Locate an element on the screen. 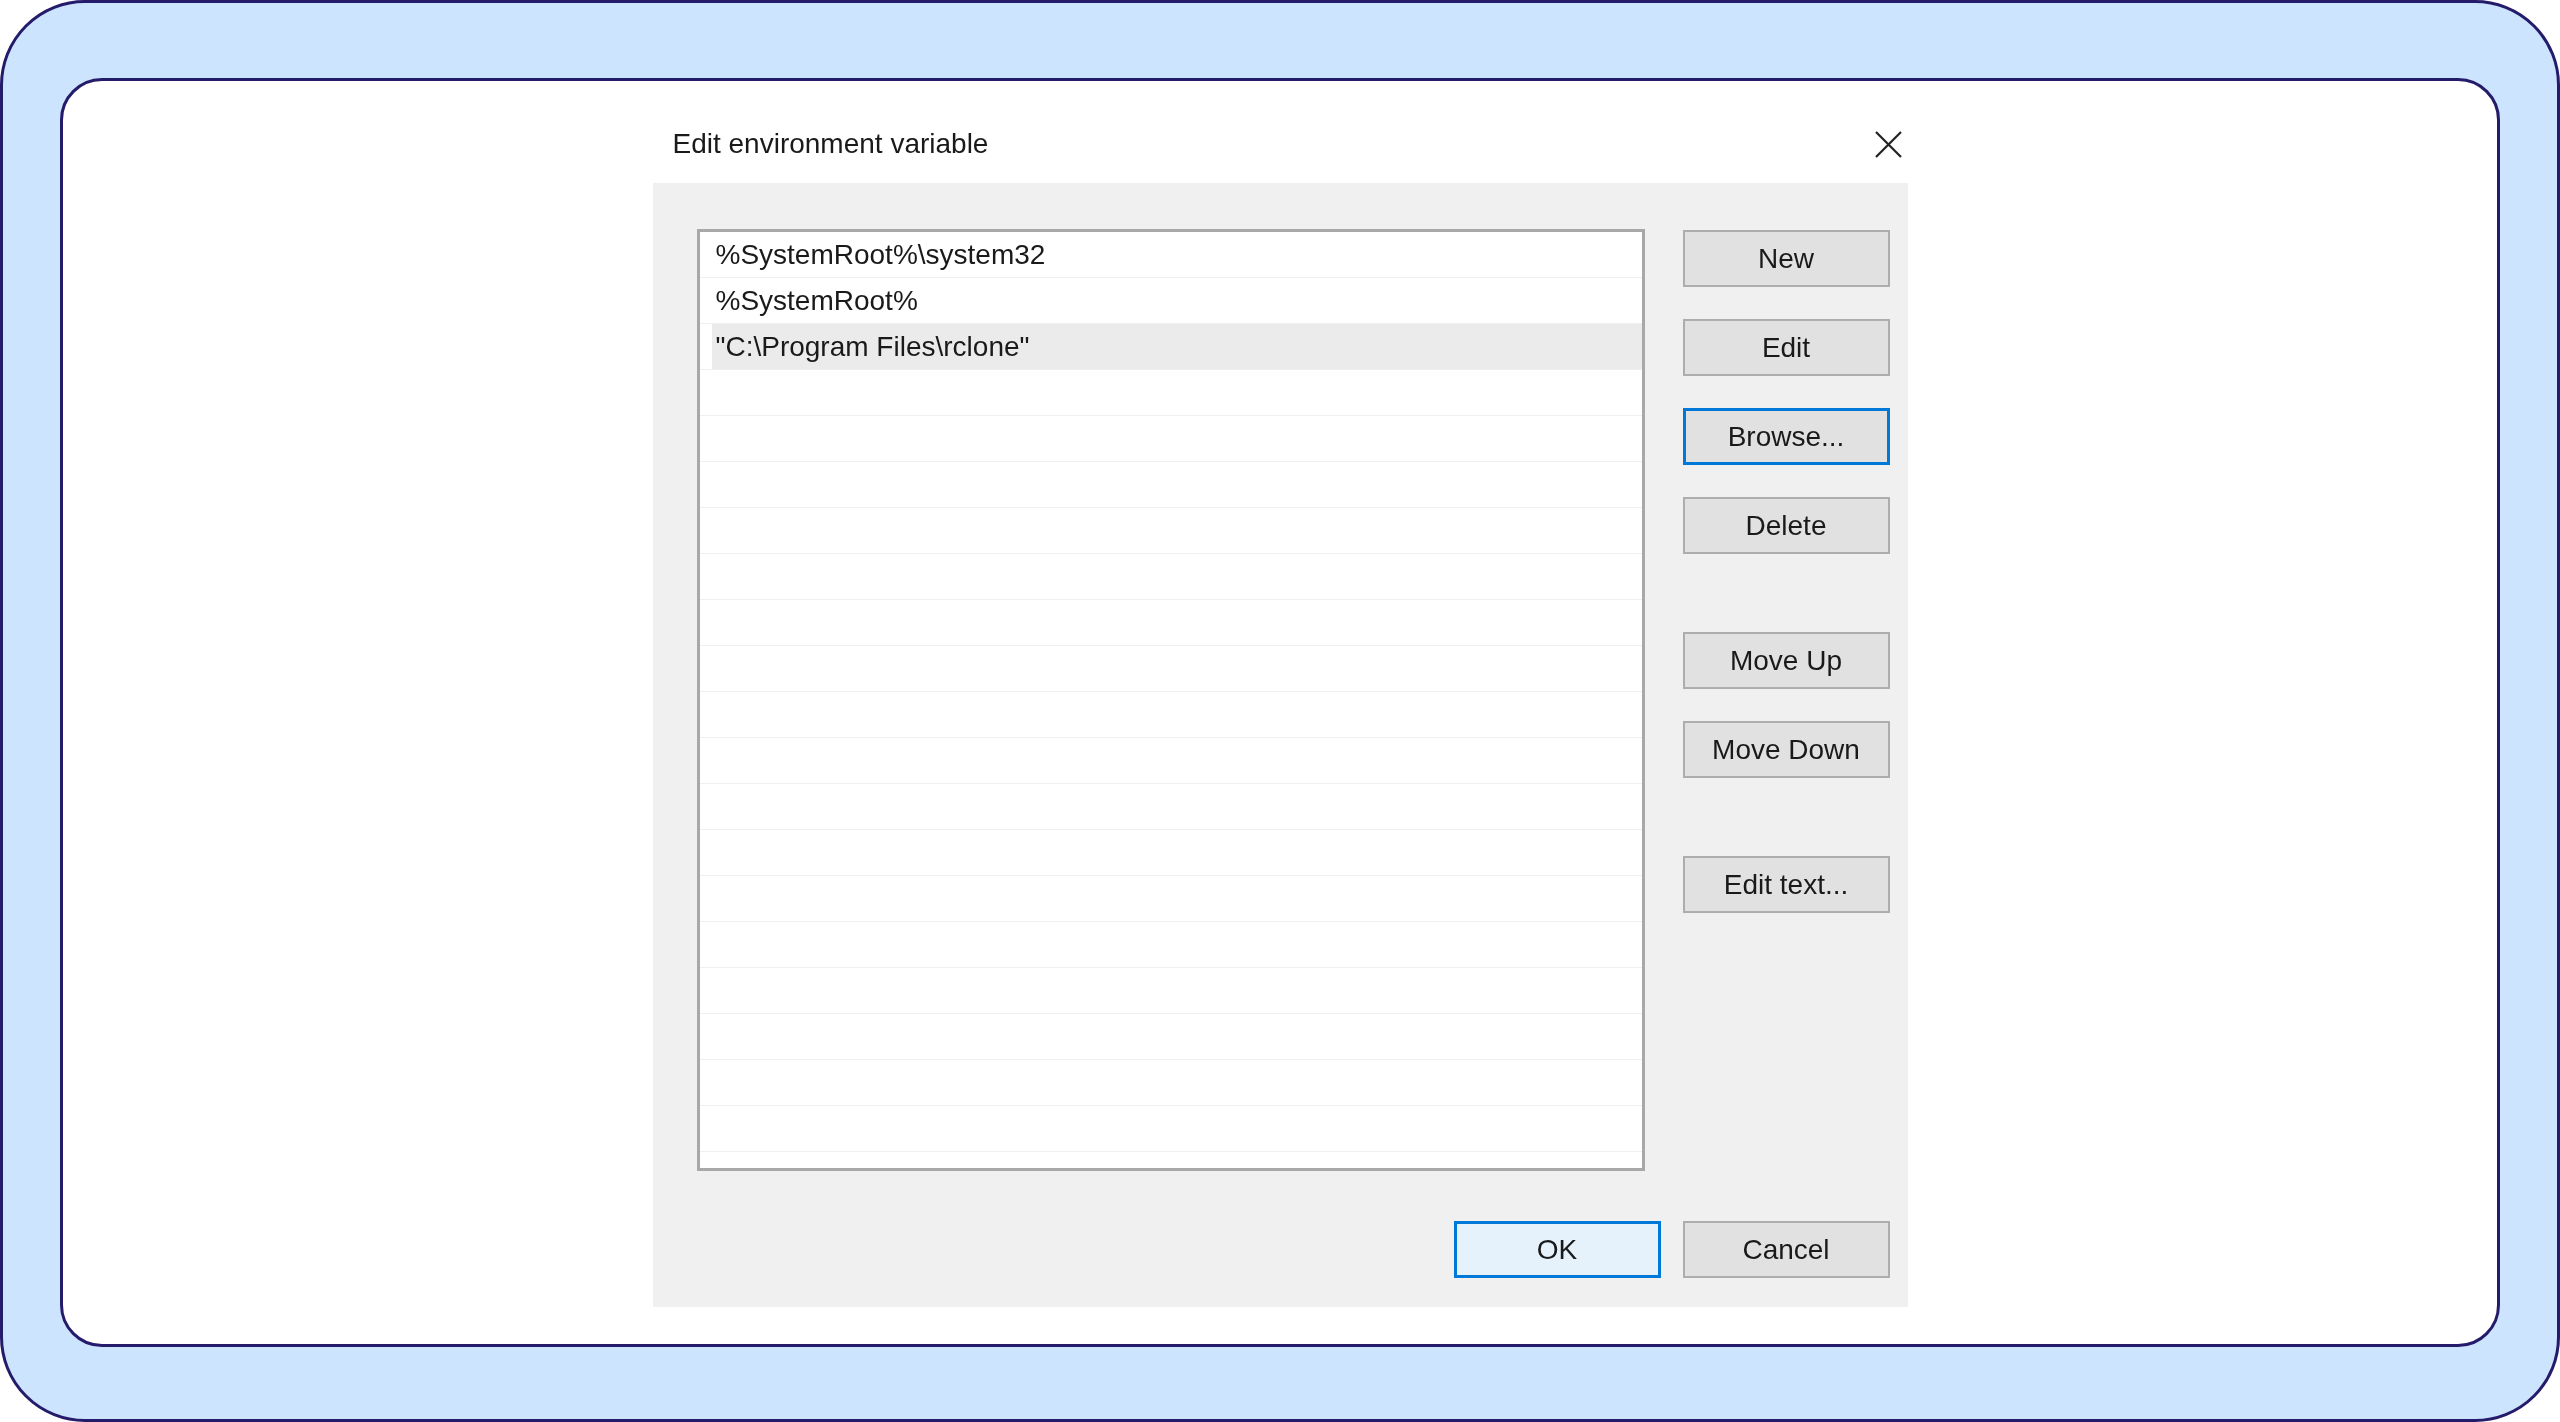 This screenshot has width=2560, height=1422. close-icon is located at coordinates (1888, 144).